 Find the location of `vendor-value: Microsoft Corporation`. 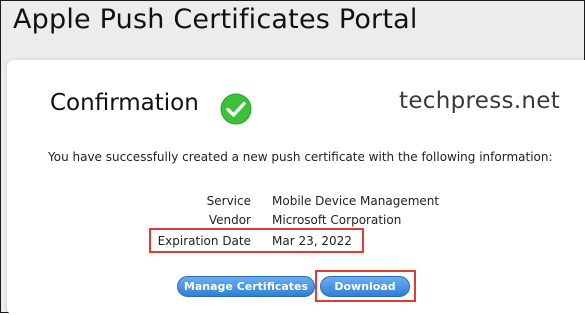

vendor-value: Microsoft Corporation is located at coordinates (337, 220).